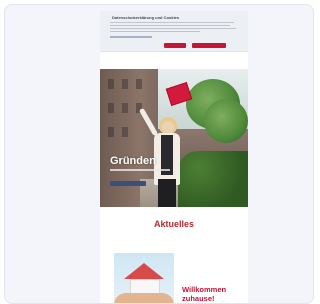 This screenshot has width=320, height=304. What do you see at coordinates (131, 37) in the screenshot?
I see `privacy-link` at bounding box center [131, 37].